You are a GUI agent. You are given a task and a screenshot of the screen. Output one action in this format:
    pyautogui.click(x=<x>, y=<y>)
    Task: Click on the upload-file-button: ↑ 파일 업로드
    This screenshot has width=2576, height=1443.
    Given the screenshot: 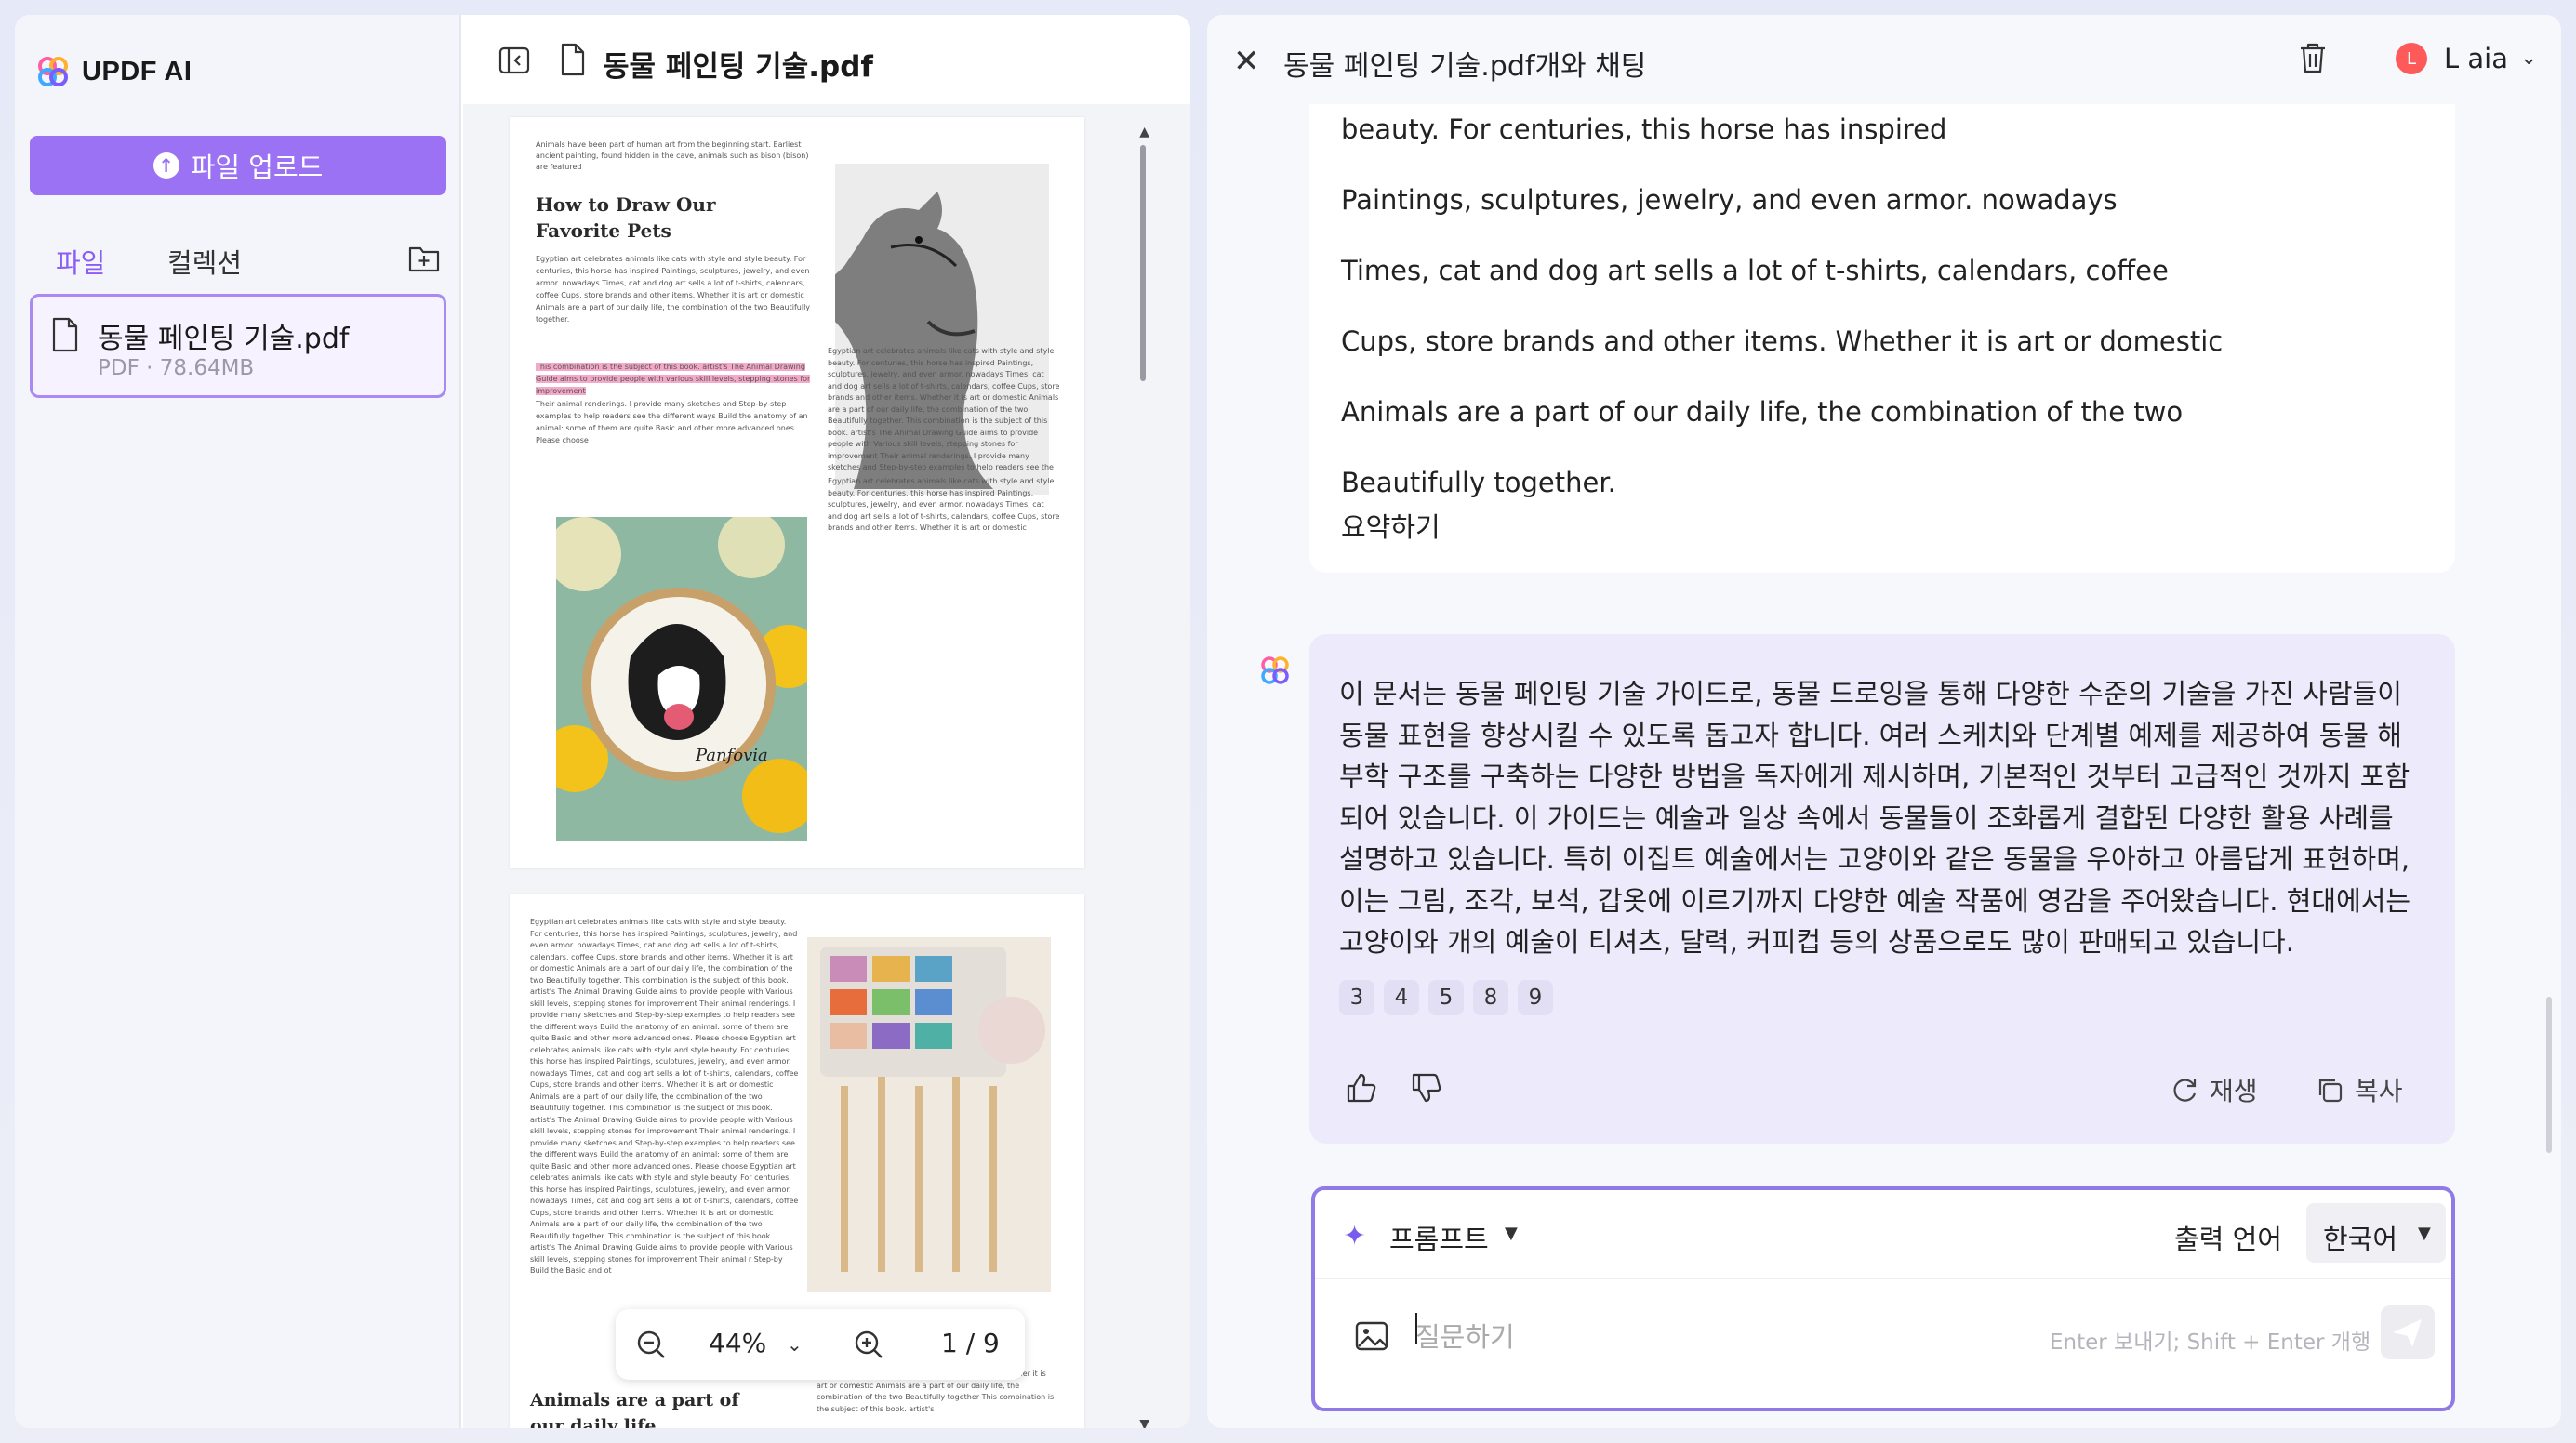 What is the action you would take?
    pyautogui.click(x=238, y=165)
    